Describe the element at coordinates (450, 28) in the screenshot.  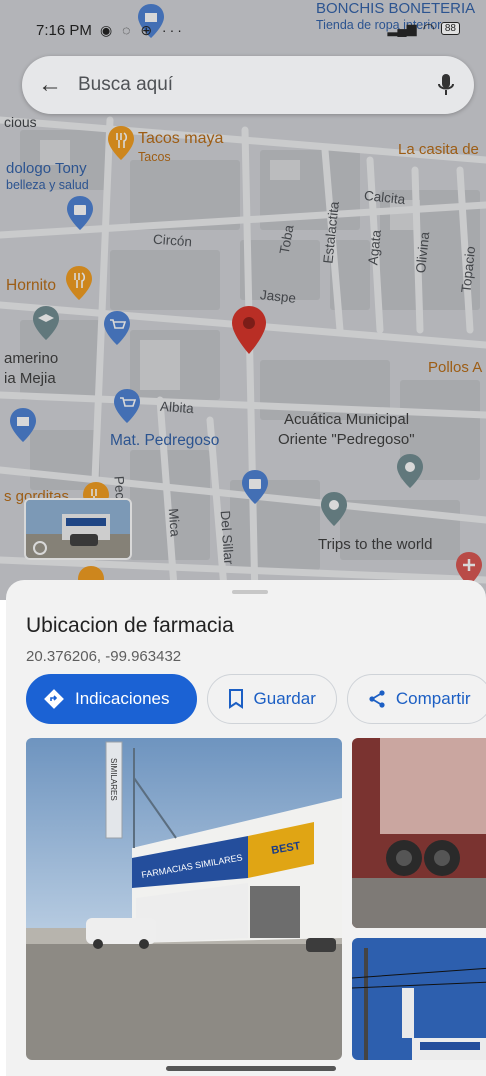
I see `battery-icon: 88` at that location.